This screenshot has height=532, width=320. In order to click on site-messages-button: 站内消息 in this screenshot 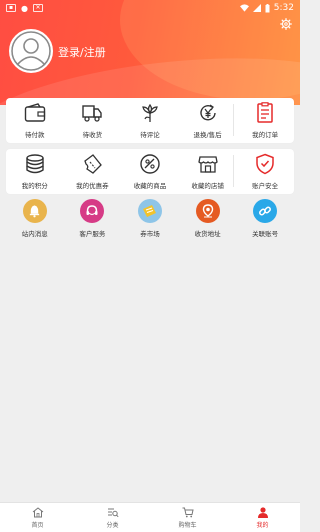, I will do `click(35, 217)`.